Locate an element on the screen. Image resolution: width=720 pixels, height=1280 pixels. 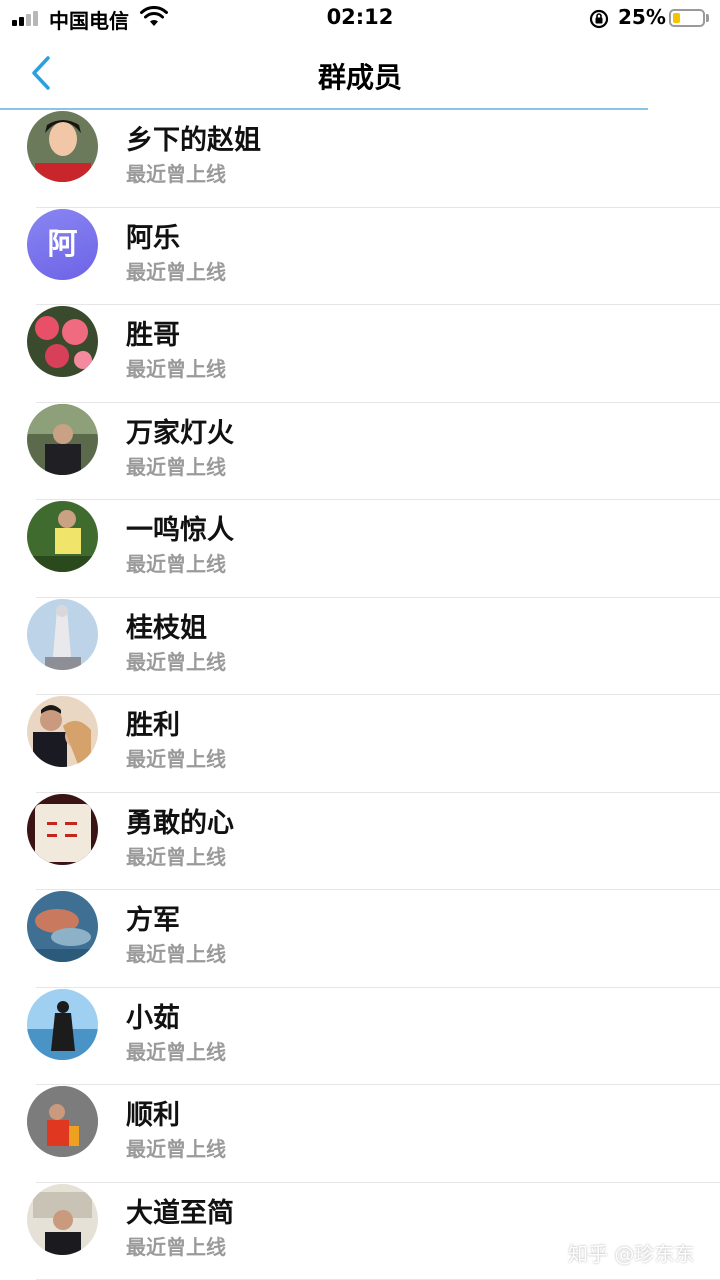
nav-bar: 群成员 is located at coordinates (360, 73).